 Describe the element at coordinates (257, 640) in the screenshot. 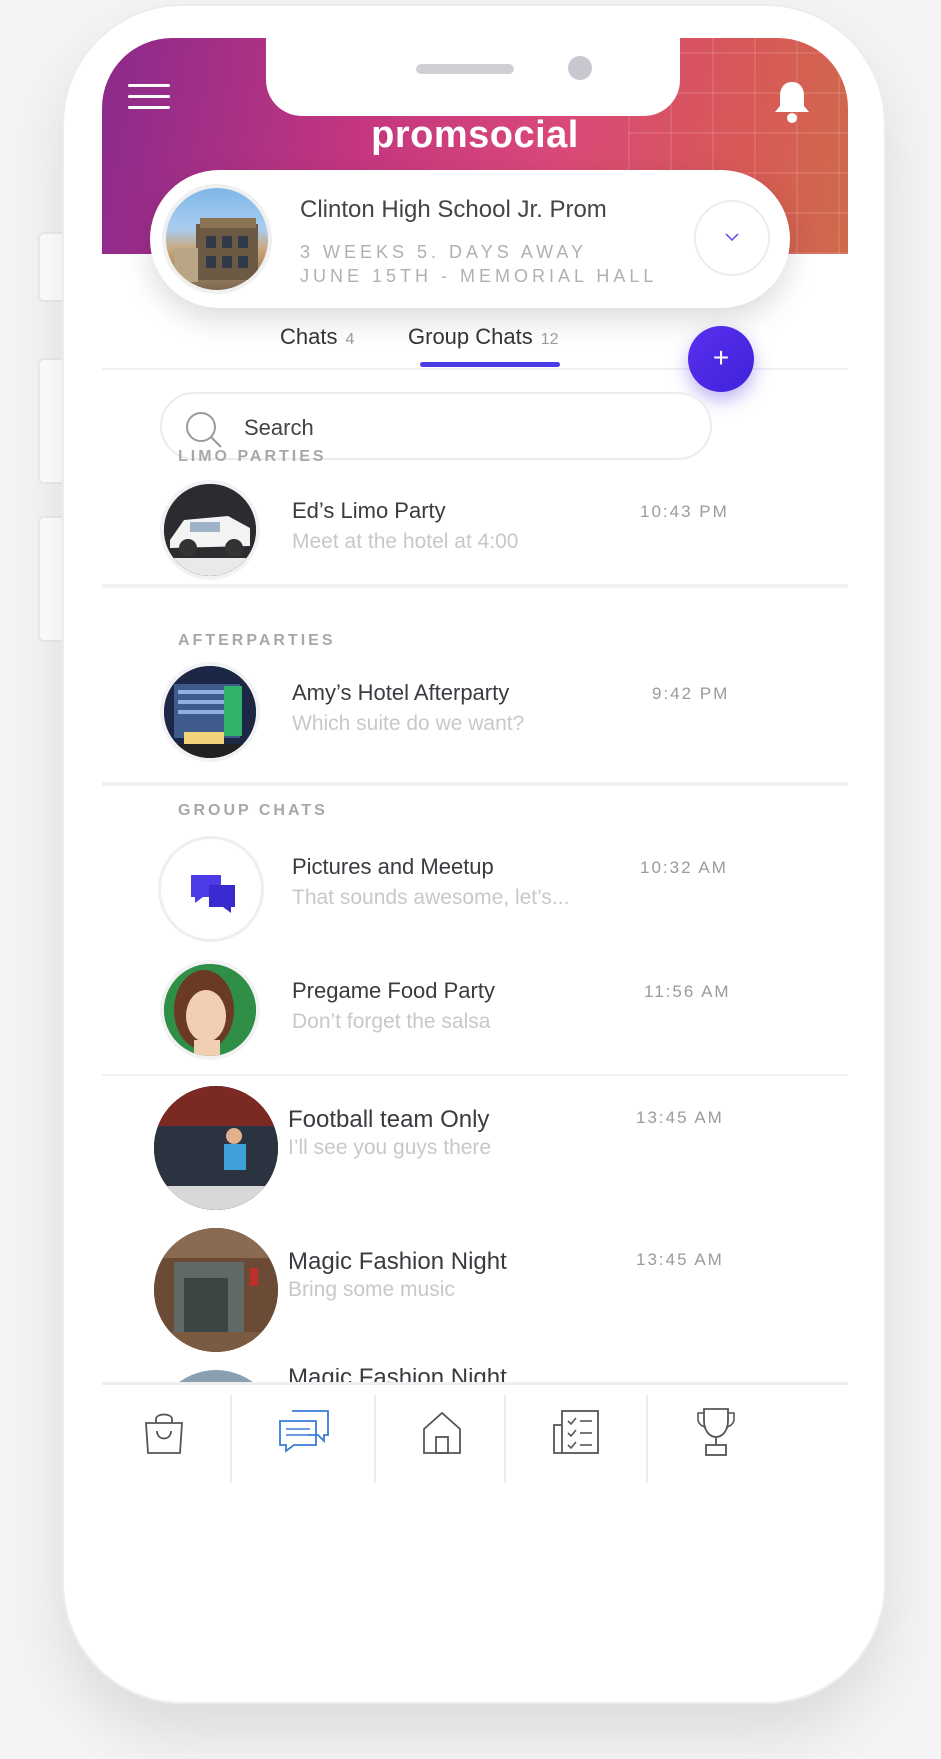

I see `section-label-afterparties: AFTERPARTIES` at that location.